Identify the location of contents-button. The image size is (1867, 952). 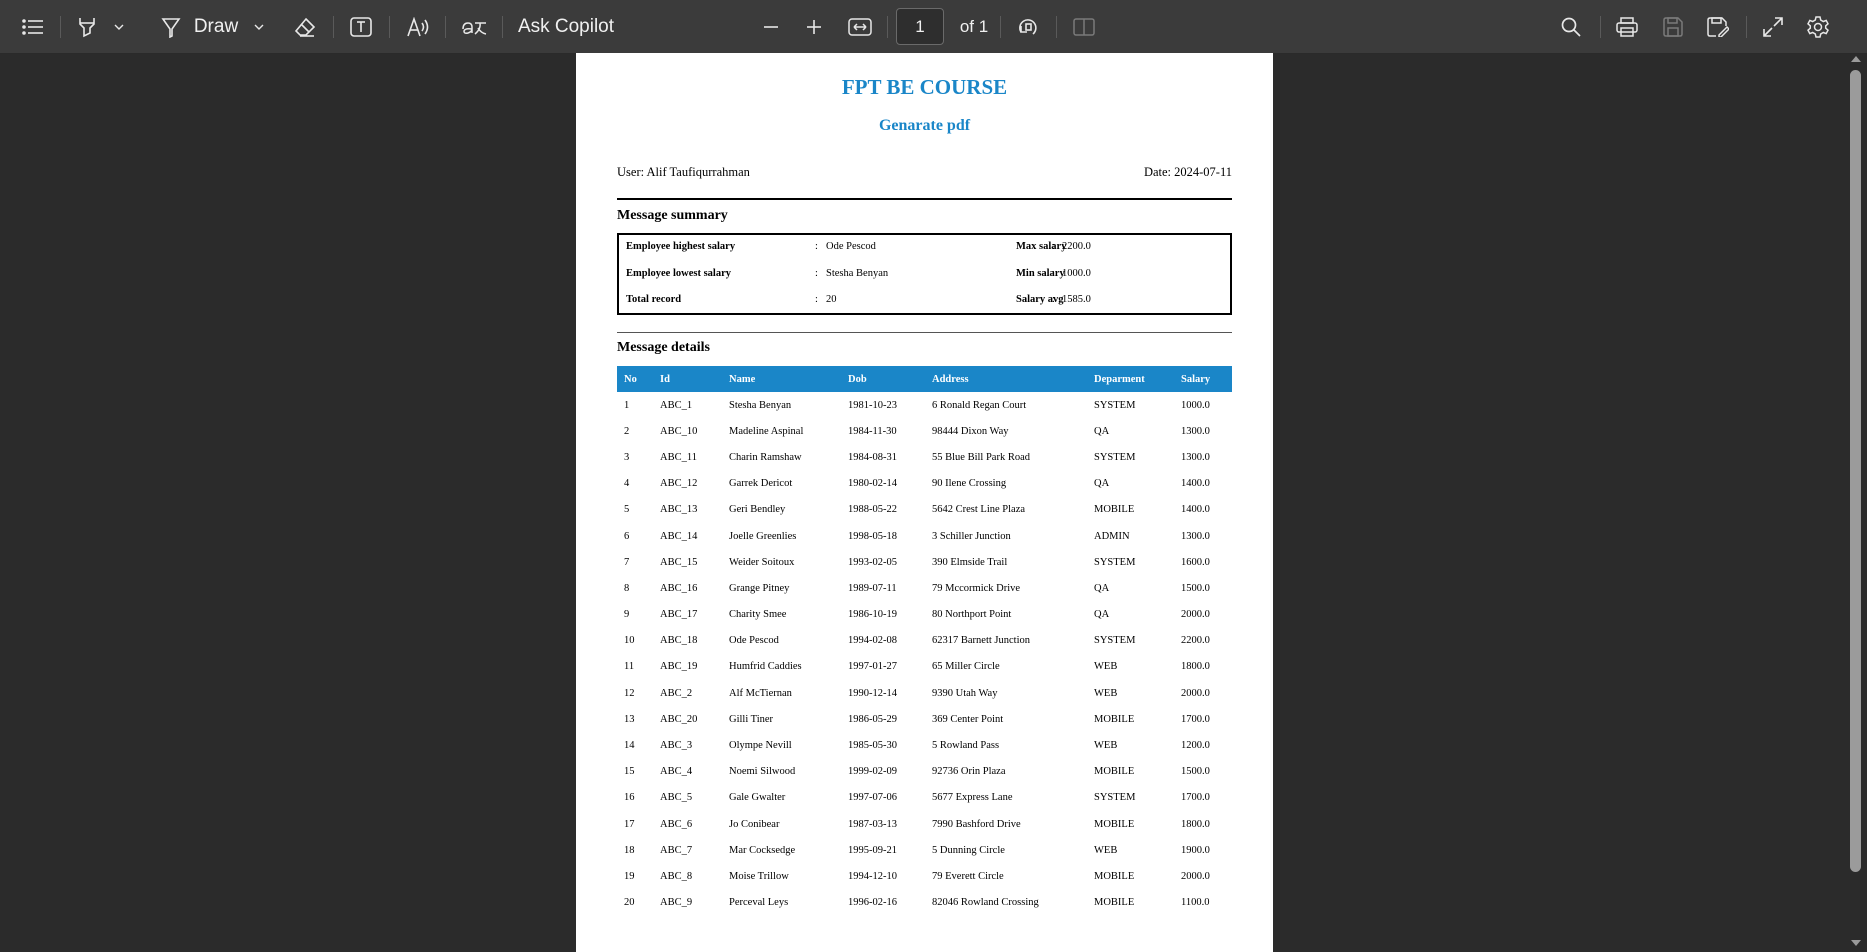
(33, 26).